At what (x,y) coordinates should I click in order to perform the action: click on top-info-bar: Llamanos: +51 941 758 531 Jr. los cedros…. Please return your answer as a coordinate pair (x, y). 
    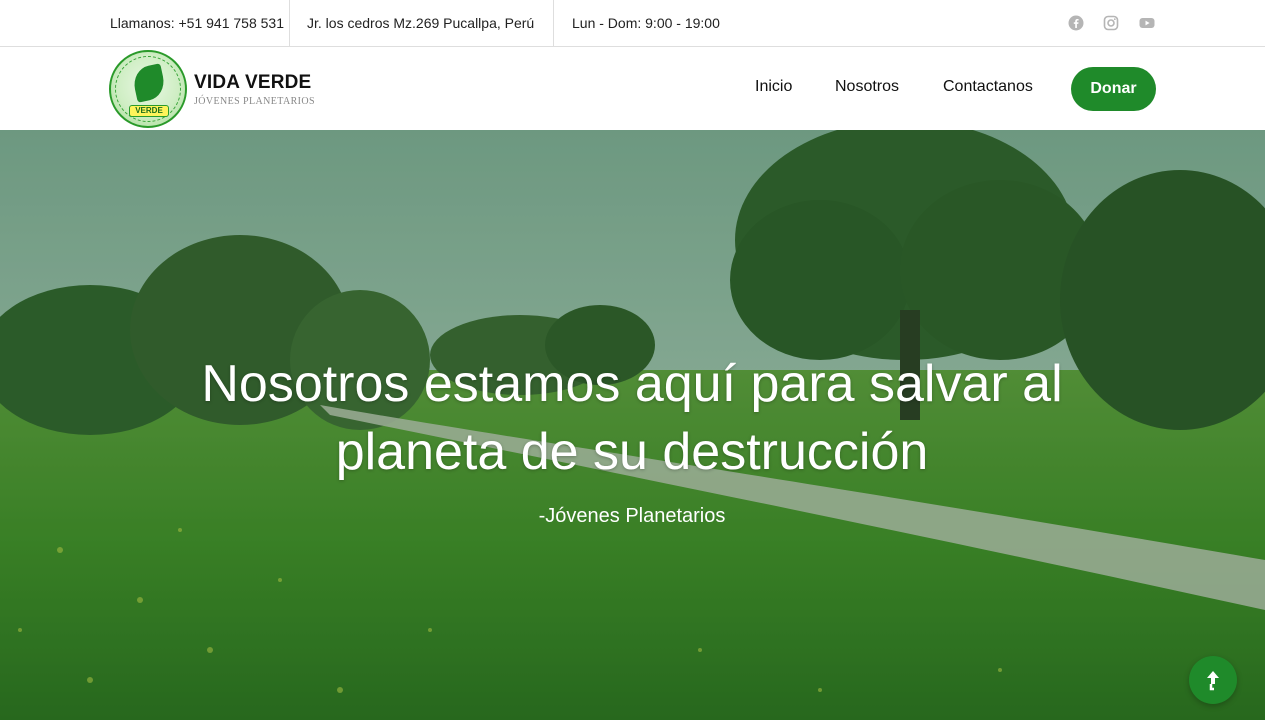
    Looking at the image, I should click on (632, 23).